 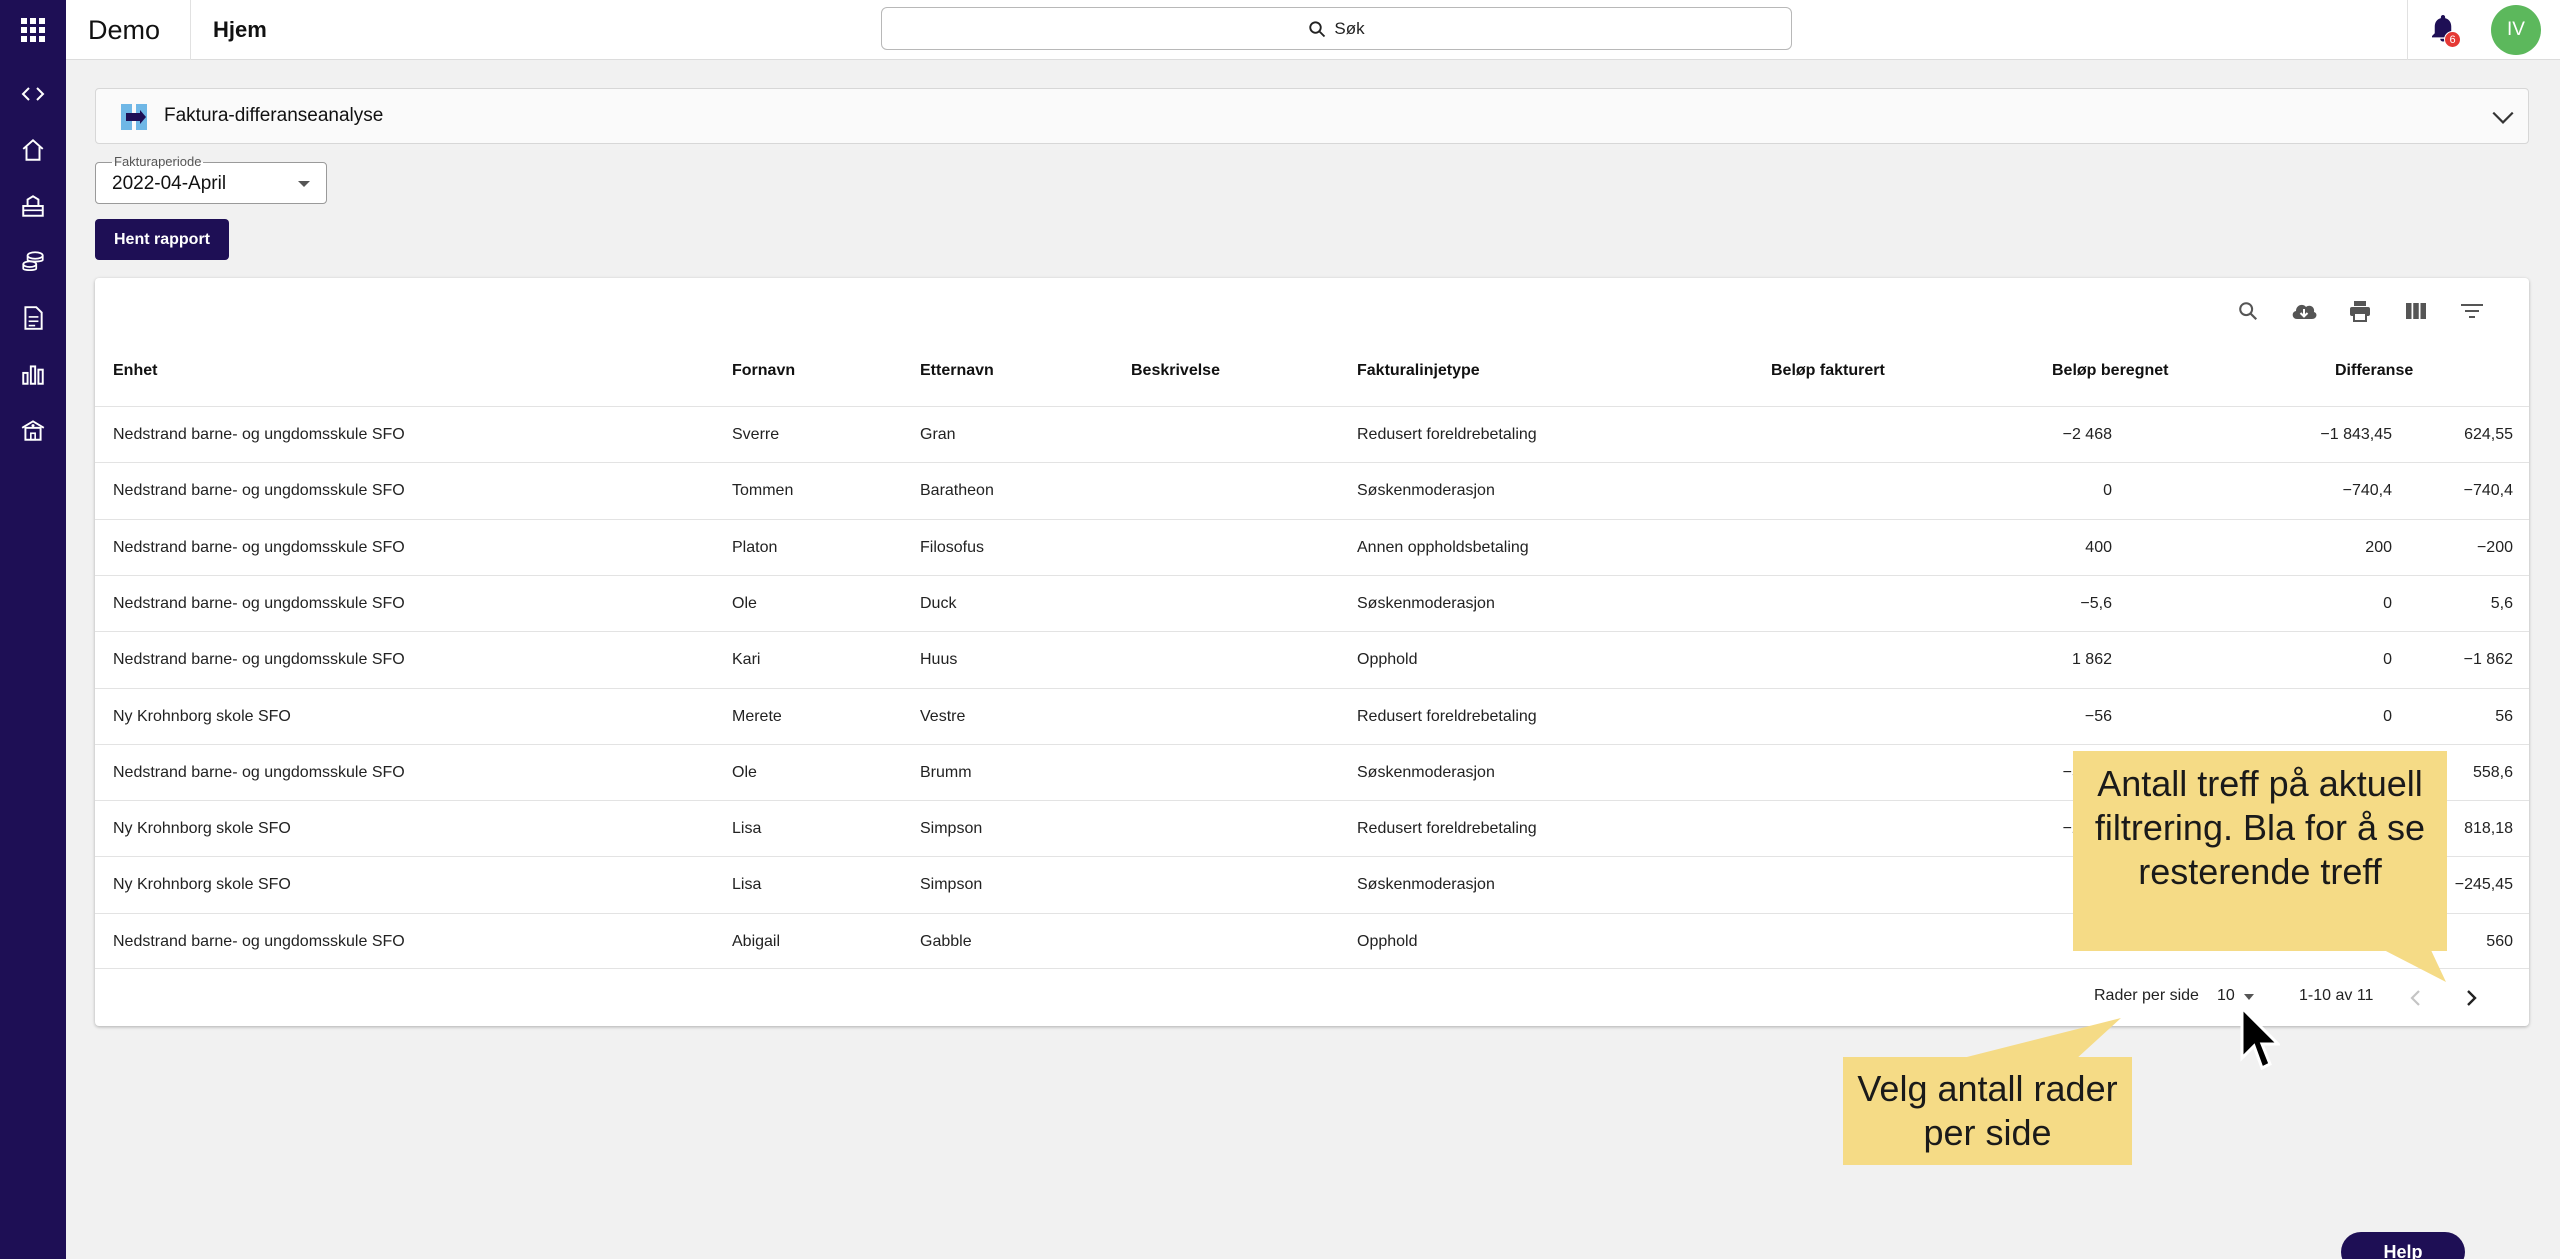 I want to click on sidebar-item-documents, so click(x=33, y=318).